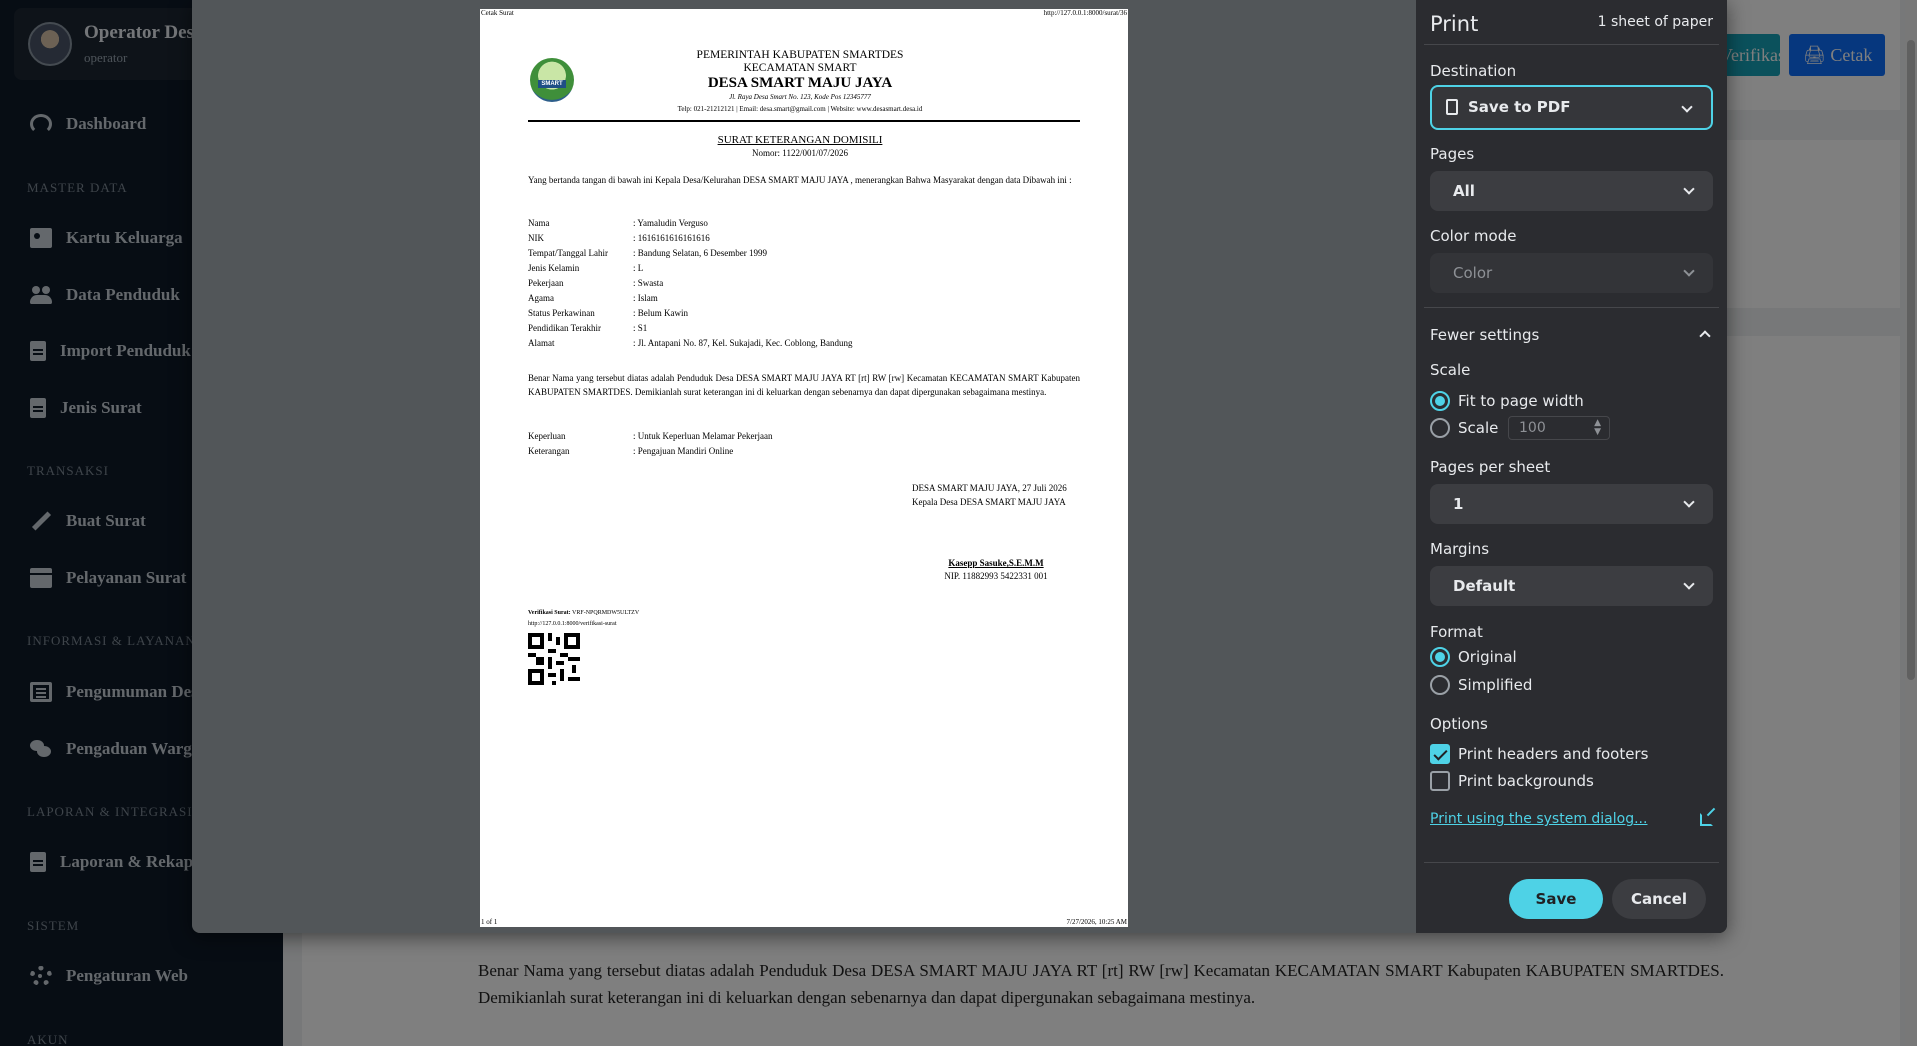  What do you see at coordinates (1571, 273) in the screenshot?
I see `color-mode-select: Color` at bounding box center [1571, 273].